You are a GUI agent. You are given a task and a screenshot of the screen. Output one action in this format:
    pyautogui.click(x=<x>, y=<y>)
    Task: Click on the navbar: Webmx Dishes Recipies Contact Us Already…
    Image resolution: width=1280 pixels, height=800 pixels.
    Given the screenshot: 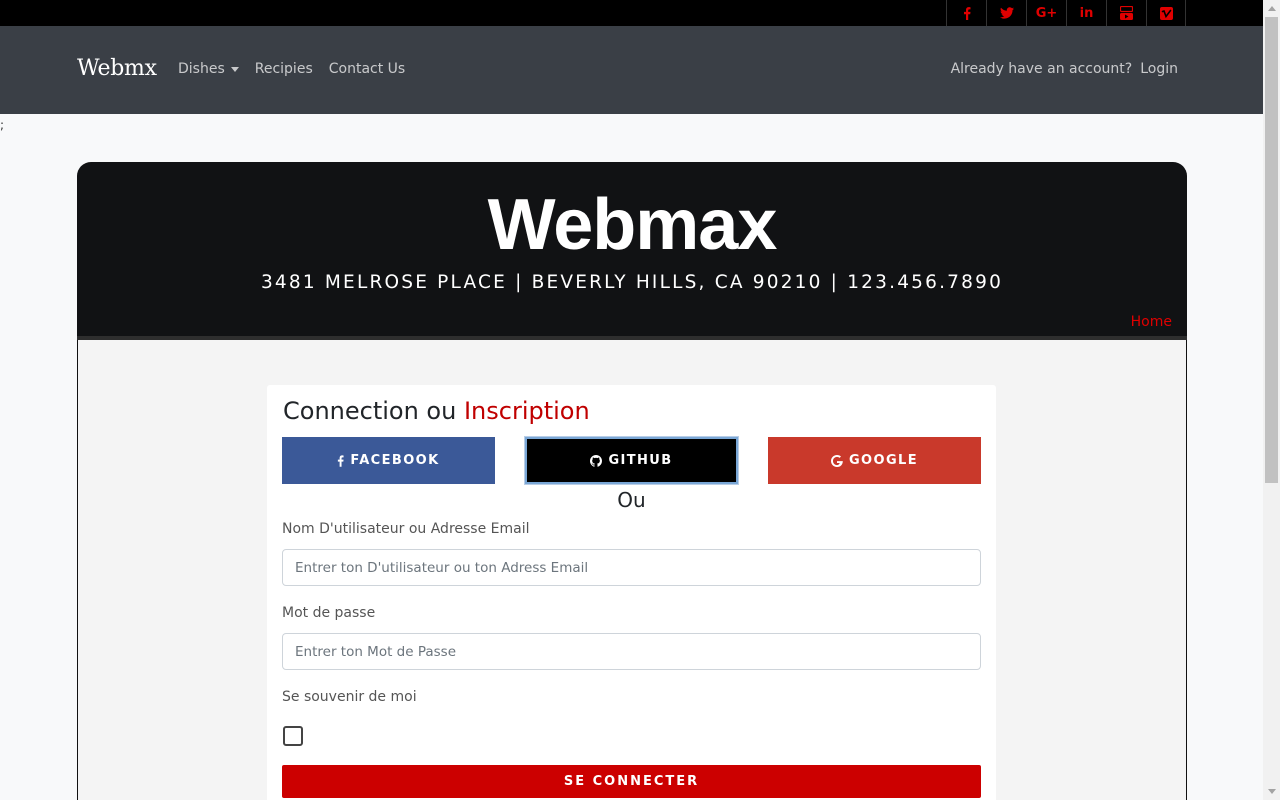 What is the action you would take?
    pyautogui.click(x=631, y=70)
    